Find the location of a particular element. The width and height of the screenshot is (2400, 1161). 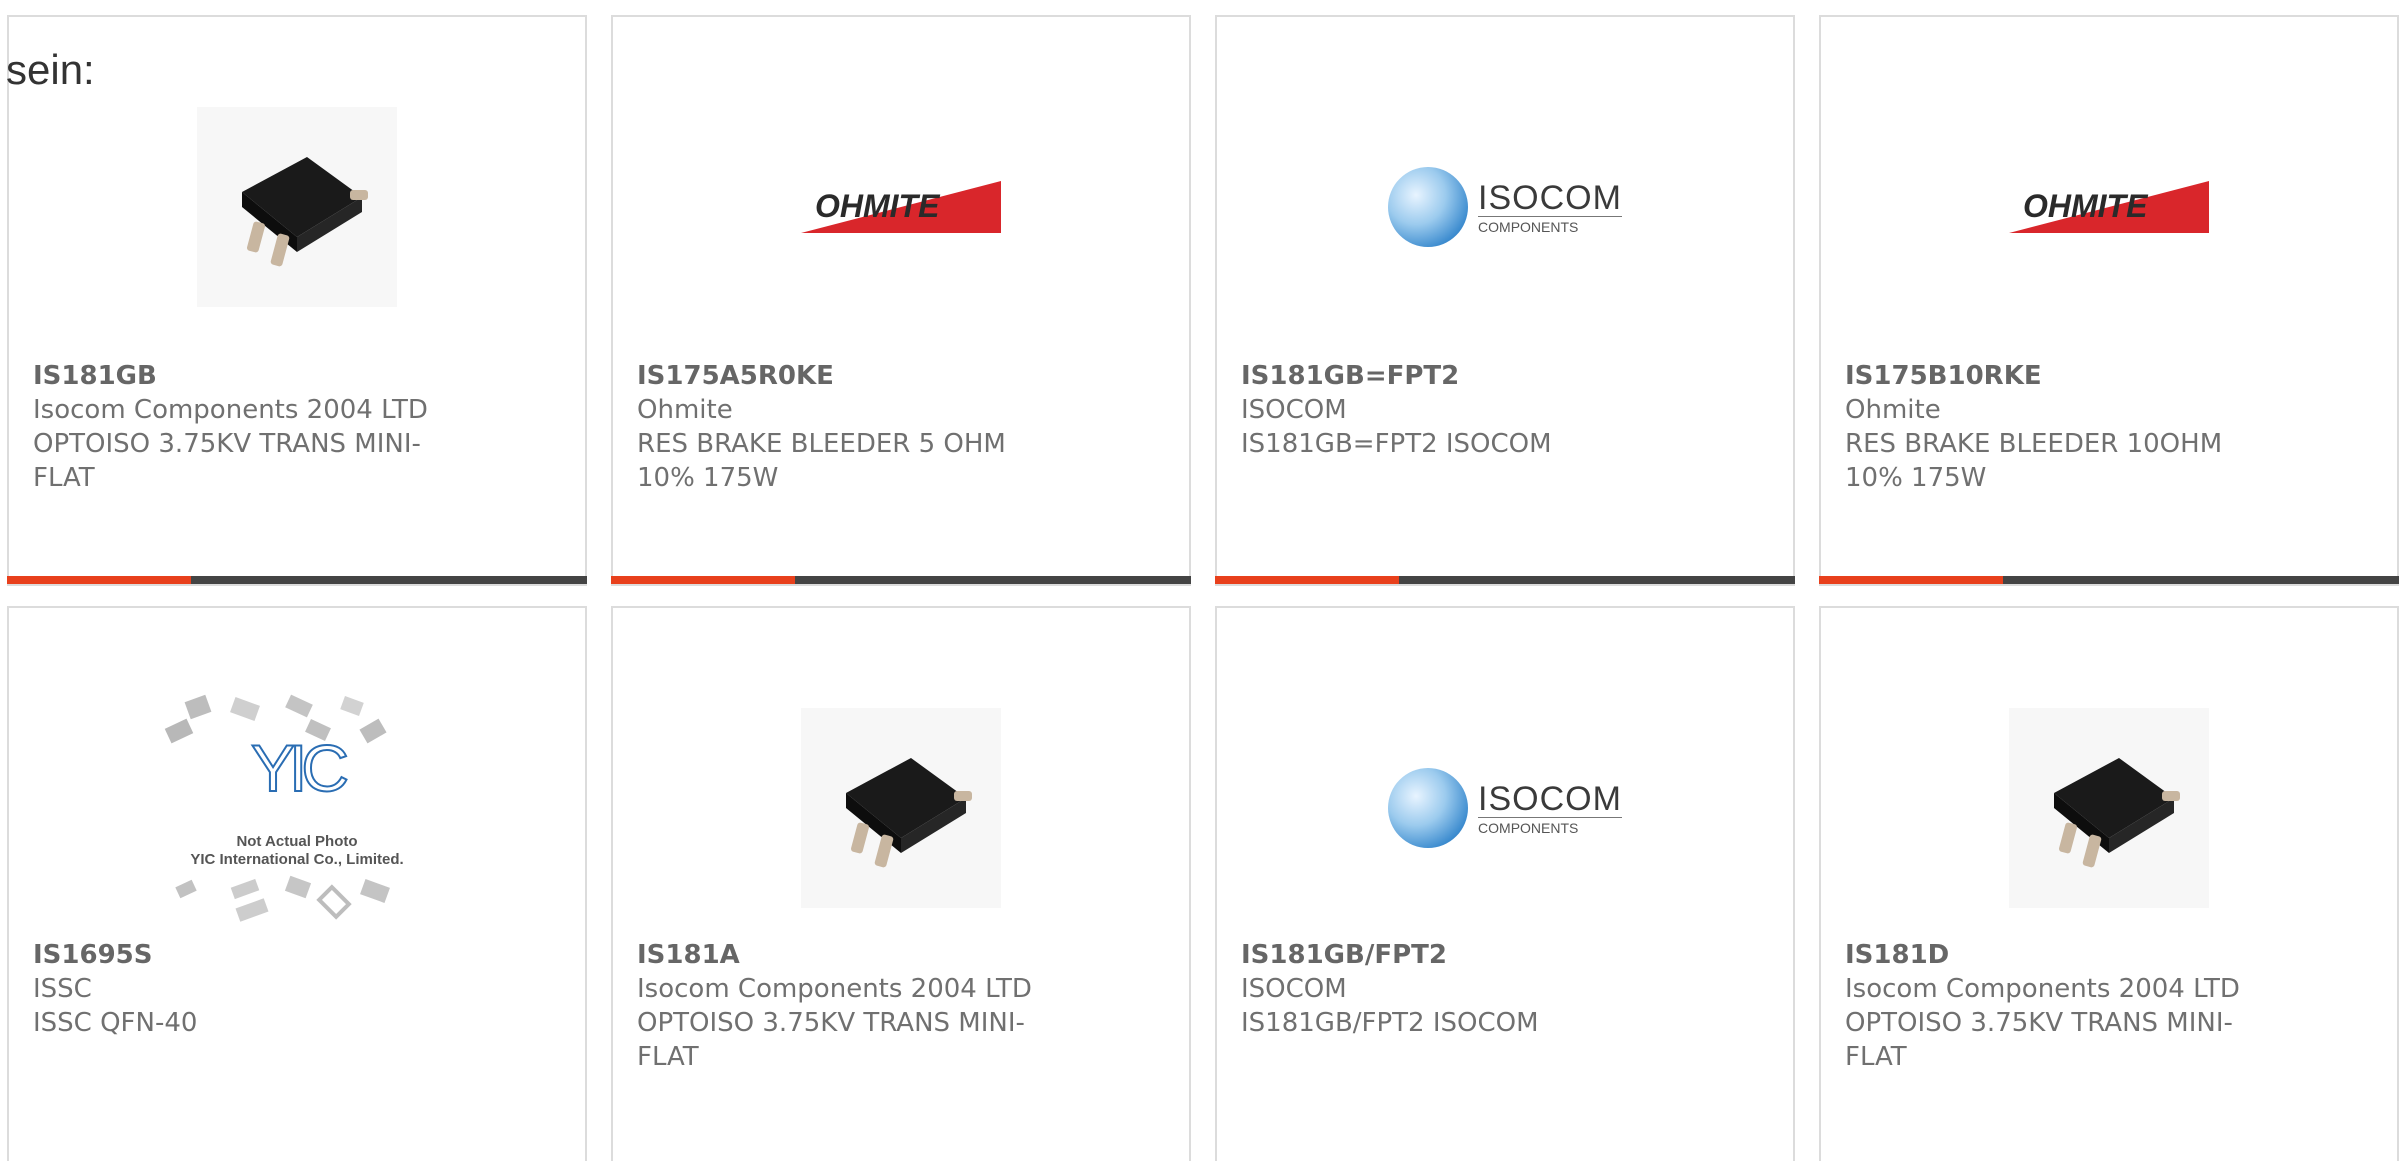

yic-mark: YIC is located at coordinates (300, 768).